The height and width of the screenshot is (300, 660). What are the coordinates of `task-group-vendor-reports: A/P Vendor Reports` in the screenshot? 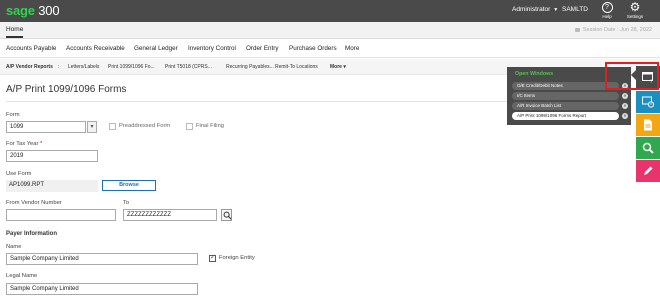 It's located at (29, 67).